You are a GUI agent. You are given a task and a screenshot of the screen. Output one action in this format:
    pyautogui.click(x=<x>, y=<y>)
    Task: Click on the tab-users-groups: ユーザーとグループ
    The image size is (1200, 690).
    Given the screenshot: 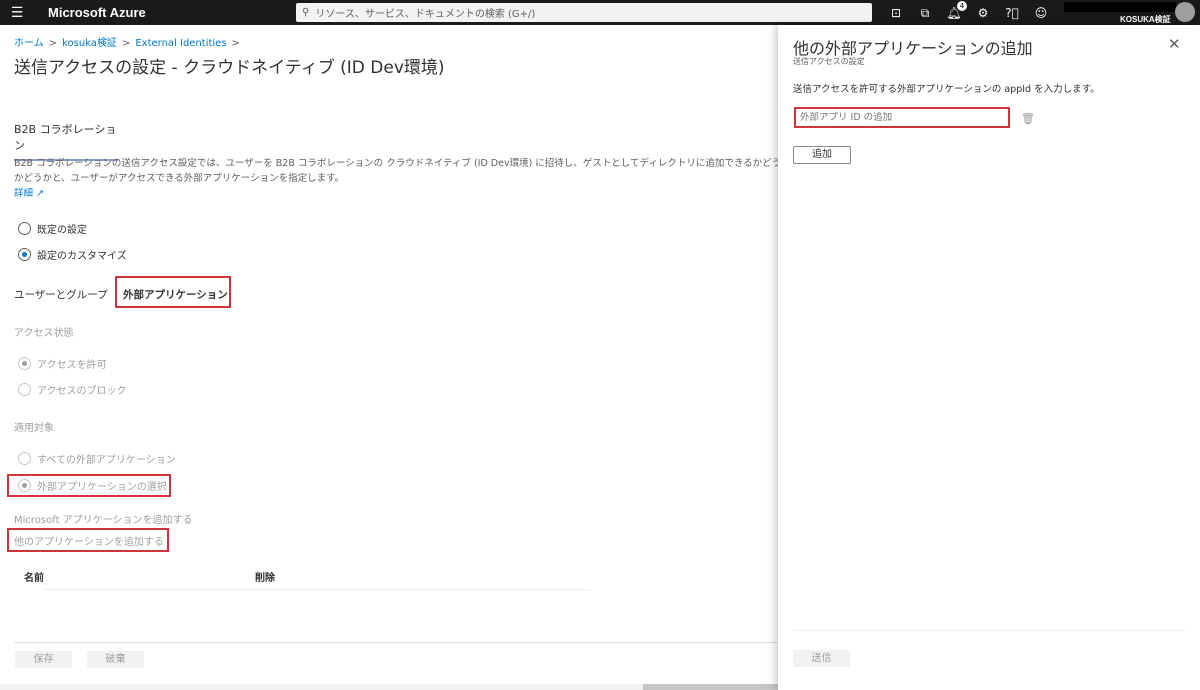 What is the action you would take?
    pyautogui.click(x=61, y=294)
    